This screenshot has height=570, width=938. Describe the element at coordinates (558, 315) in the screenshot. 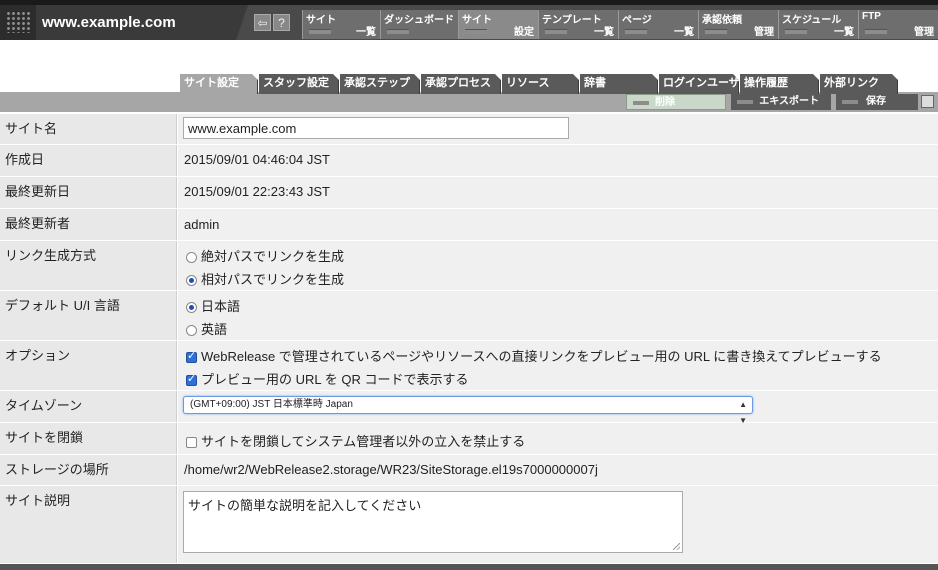

I see `ui-language-cell: 日本語 英語` at that location.